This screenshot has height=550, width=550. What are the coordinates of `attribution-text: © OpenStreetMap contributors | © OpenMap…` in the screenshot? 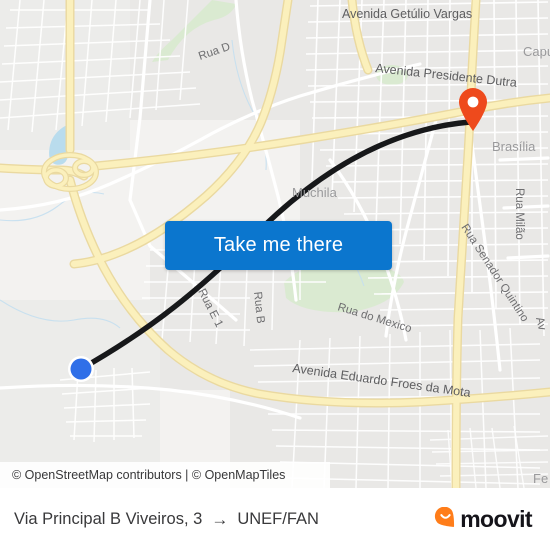 It's located at (148, 475).